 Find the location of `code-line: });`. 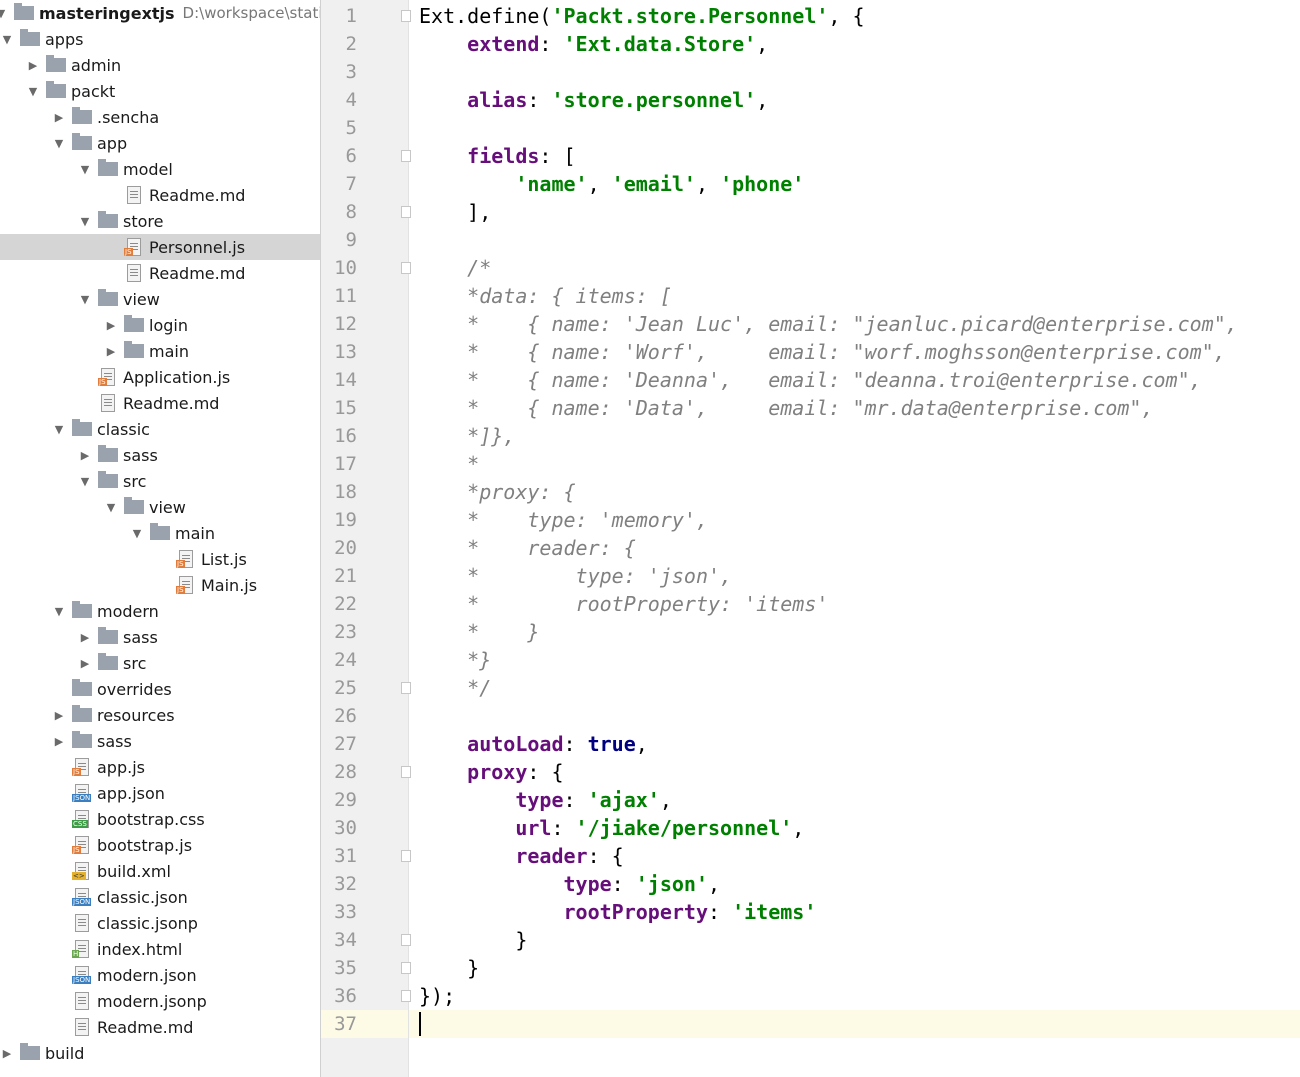

code-line: }); is located at coordinates (437, 996).